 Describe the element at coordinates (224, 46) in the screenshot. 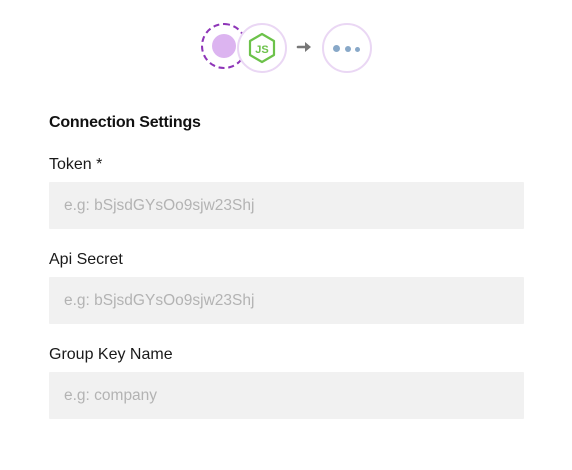

I see `trigger-node-dot` at that location.